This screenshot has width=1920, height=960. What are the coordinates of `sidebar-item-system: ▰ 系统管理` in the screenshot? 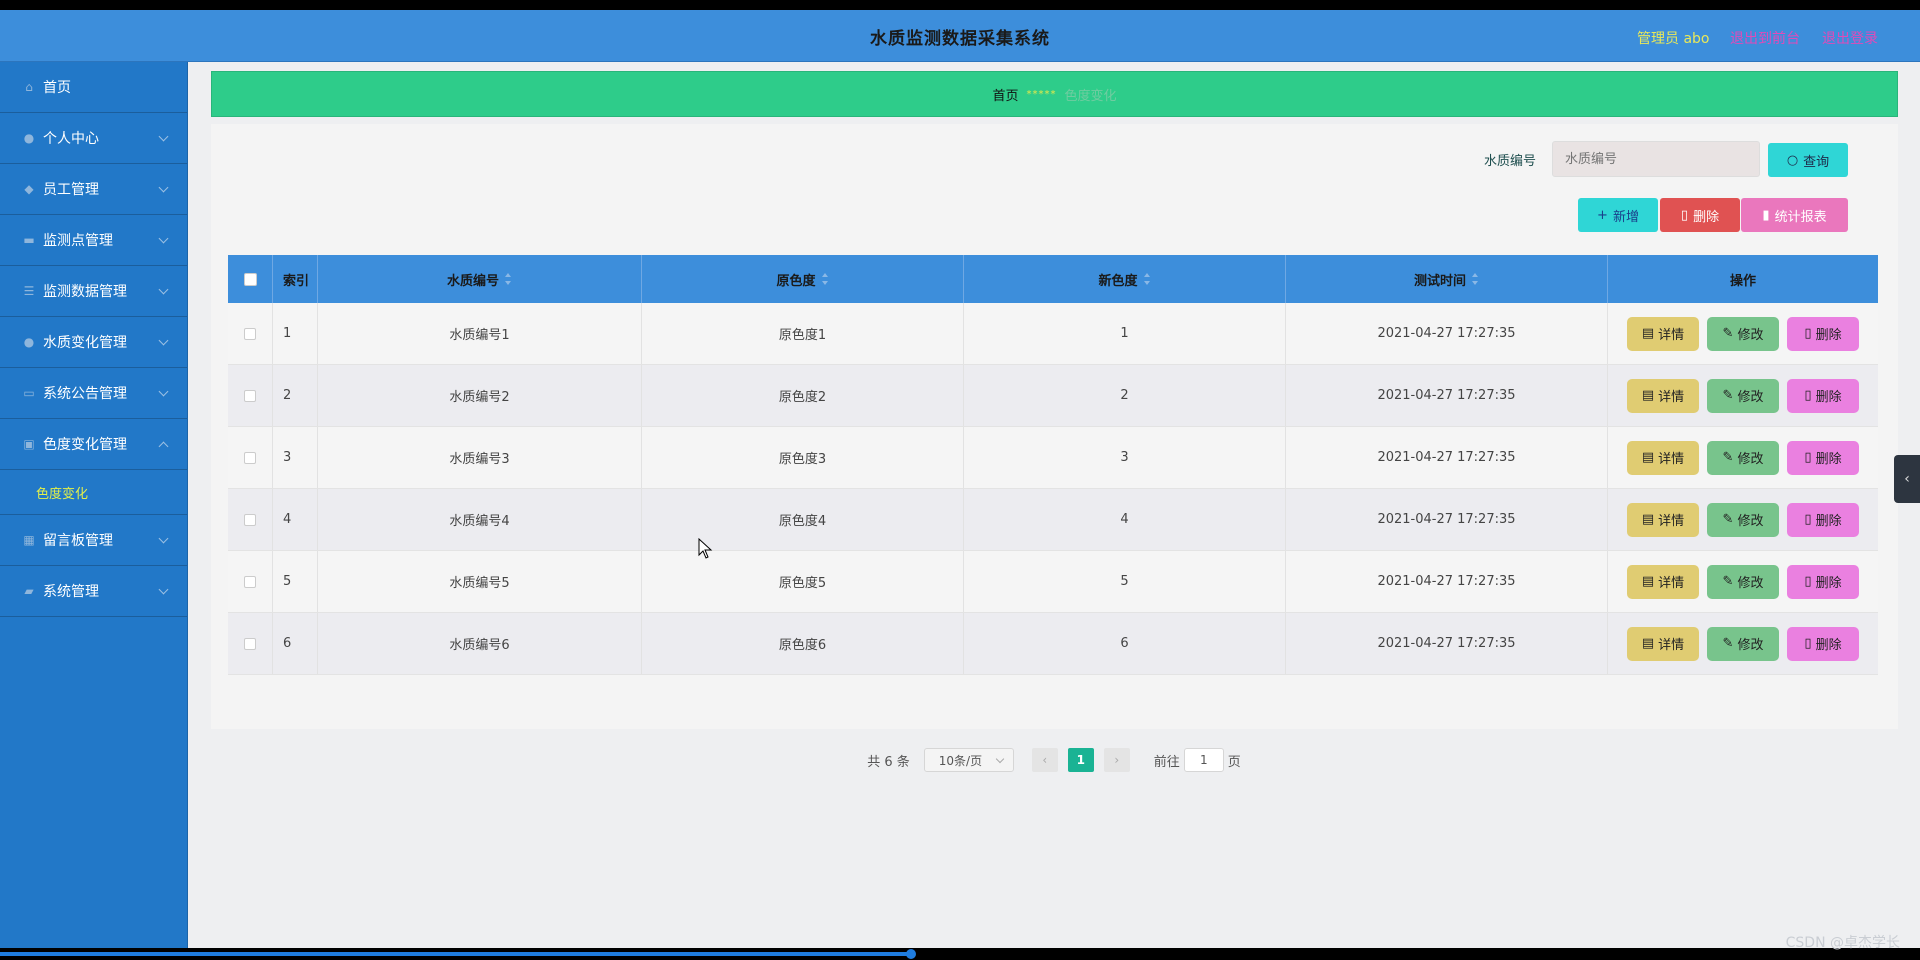 It's located at (93, 591).